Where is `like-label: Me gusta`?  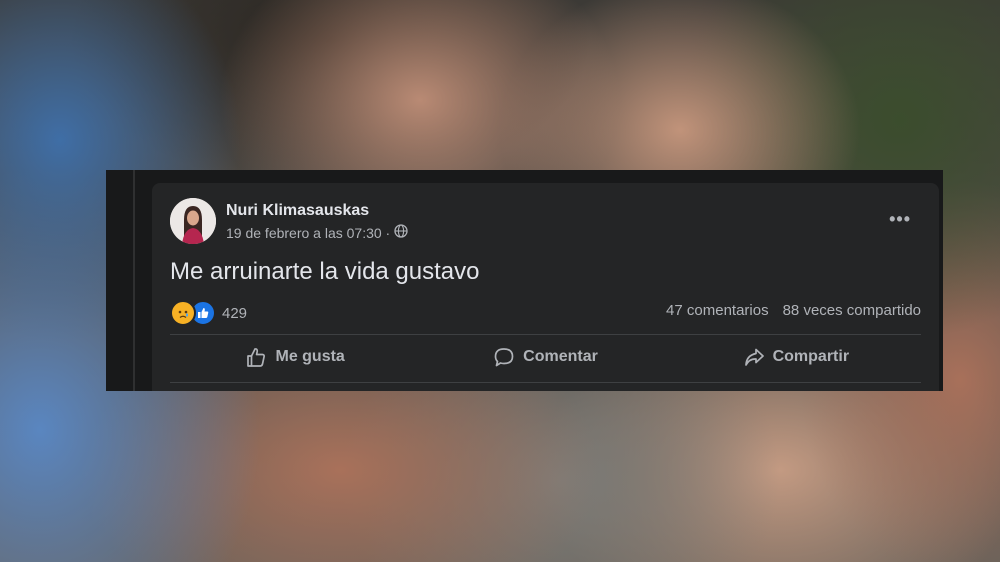 like-label: Me gusta is located at coordinates (310, 356).